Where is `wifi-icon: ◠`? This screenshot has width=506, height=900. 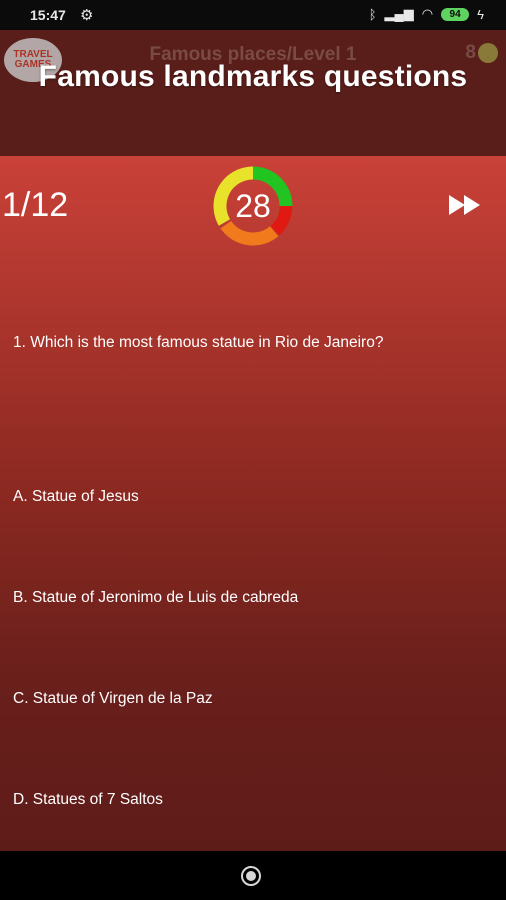 wifi-icon: ◠ is located at coordinates (427, 13).